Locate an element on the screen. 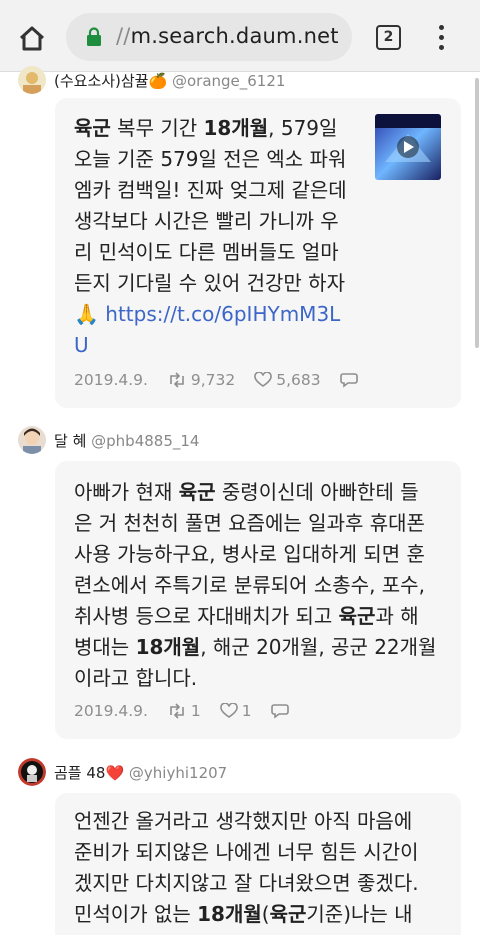  tweet-text-segment: 이라고 합니다. is located at coordinates (136, 678).